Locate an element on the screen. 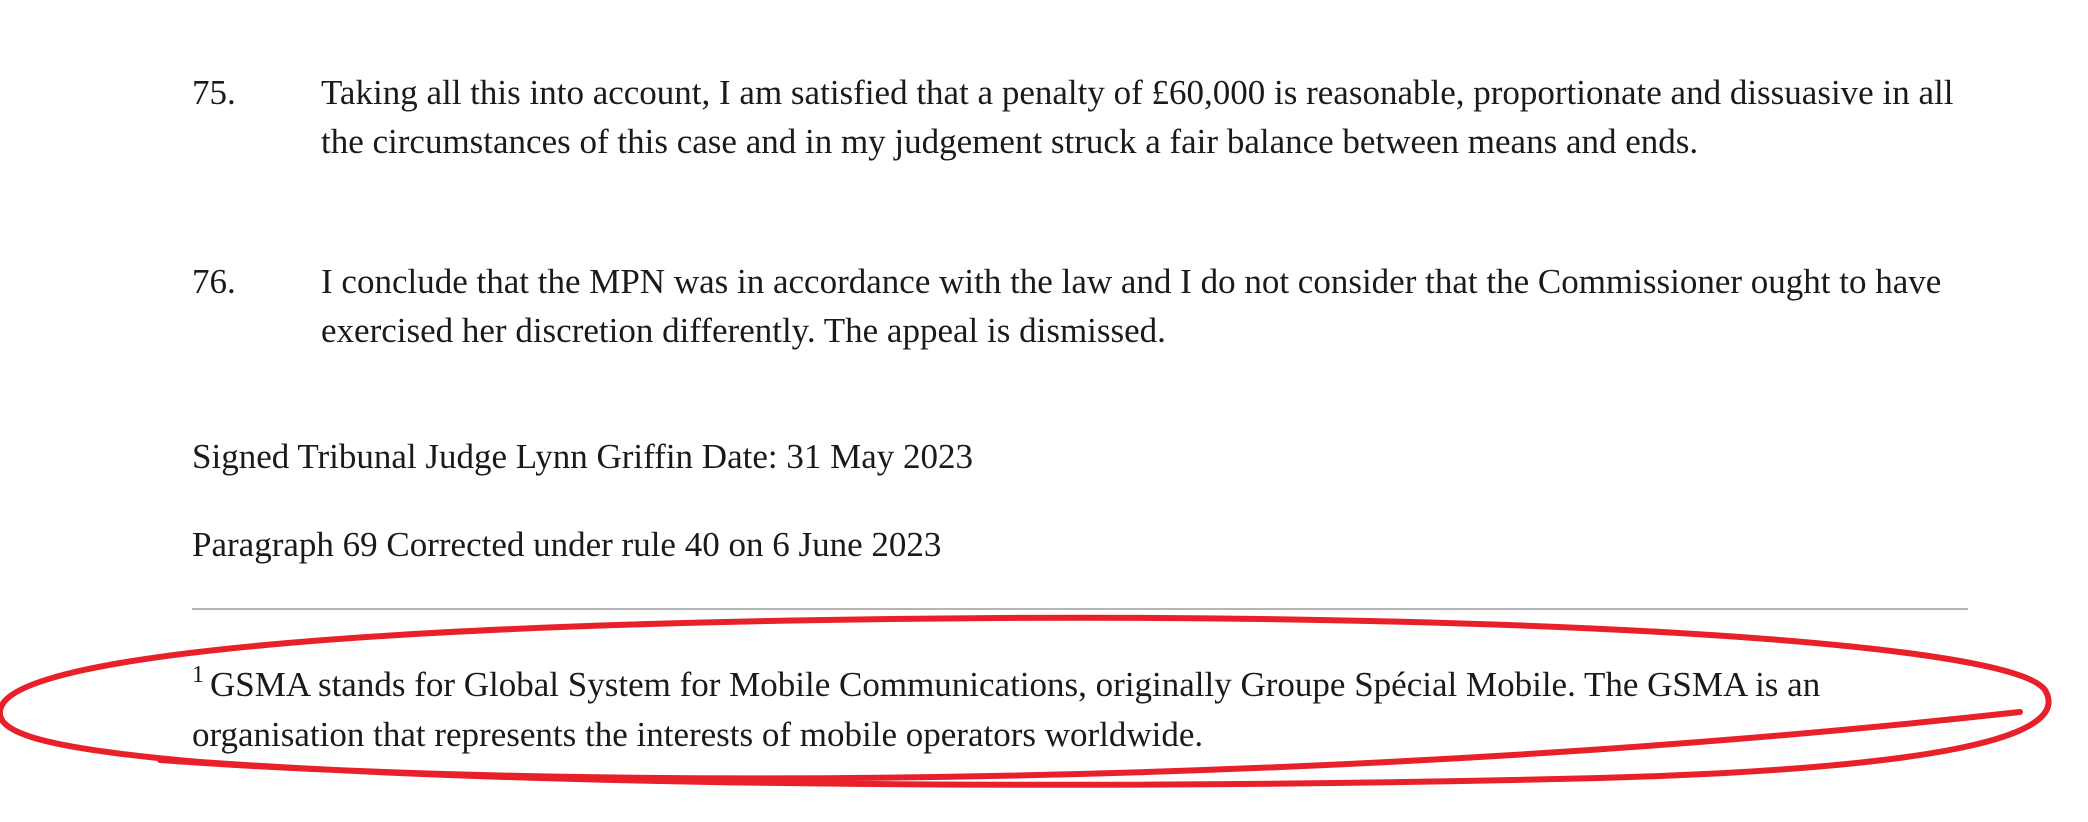 This screenshot has width=2088, height=822. paragraph-number: 76. is located at coordinates (214, 281).